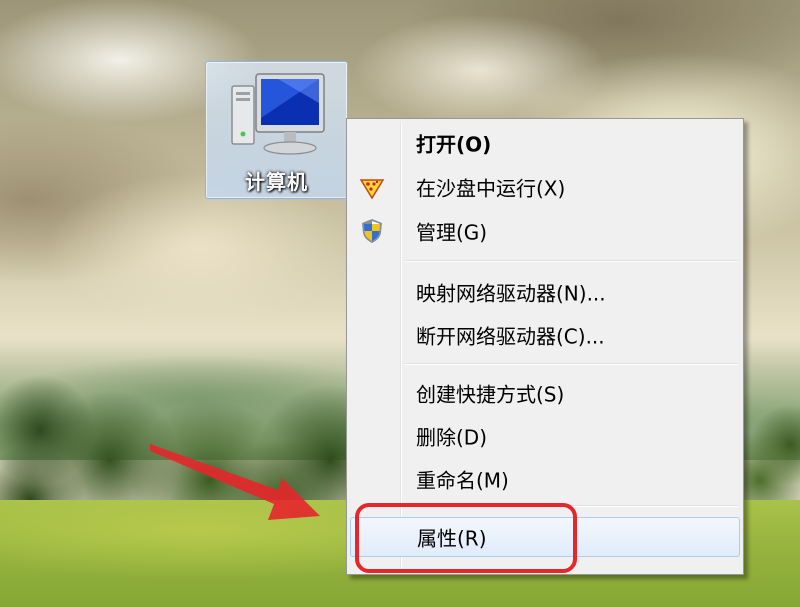 Image resolution: width=800 pixels, height=607 pixels. What do you see at coordinates (278, 114) in the screenshot?
I see `computer-icon` at bounding box center [278, 114].